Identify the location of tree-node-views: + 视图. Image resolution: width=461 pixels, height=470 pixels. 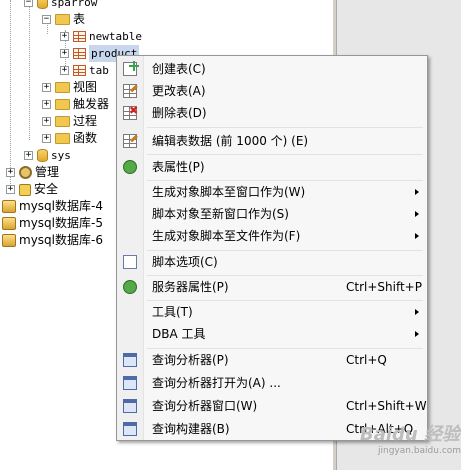
(69, 87).